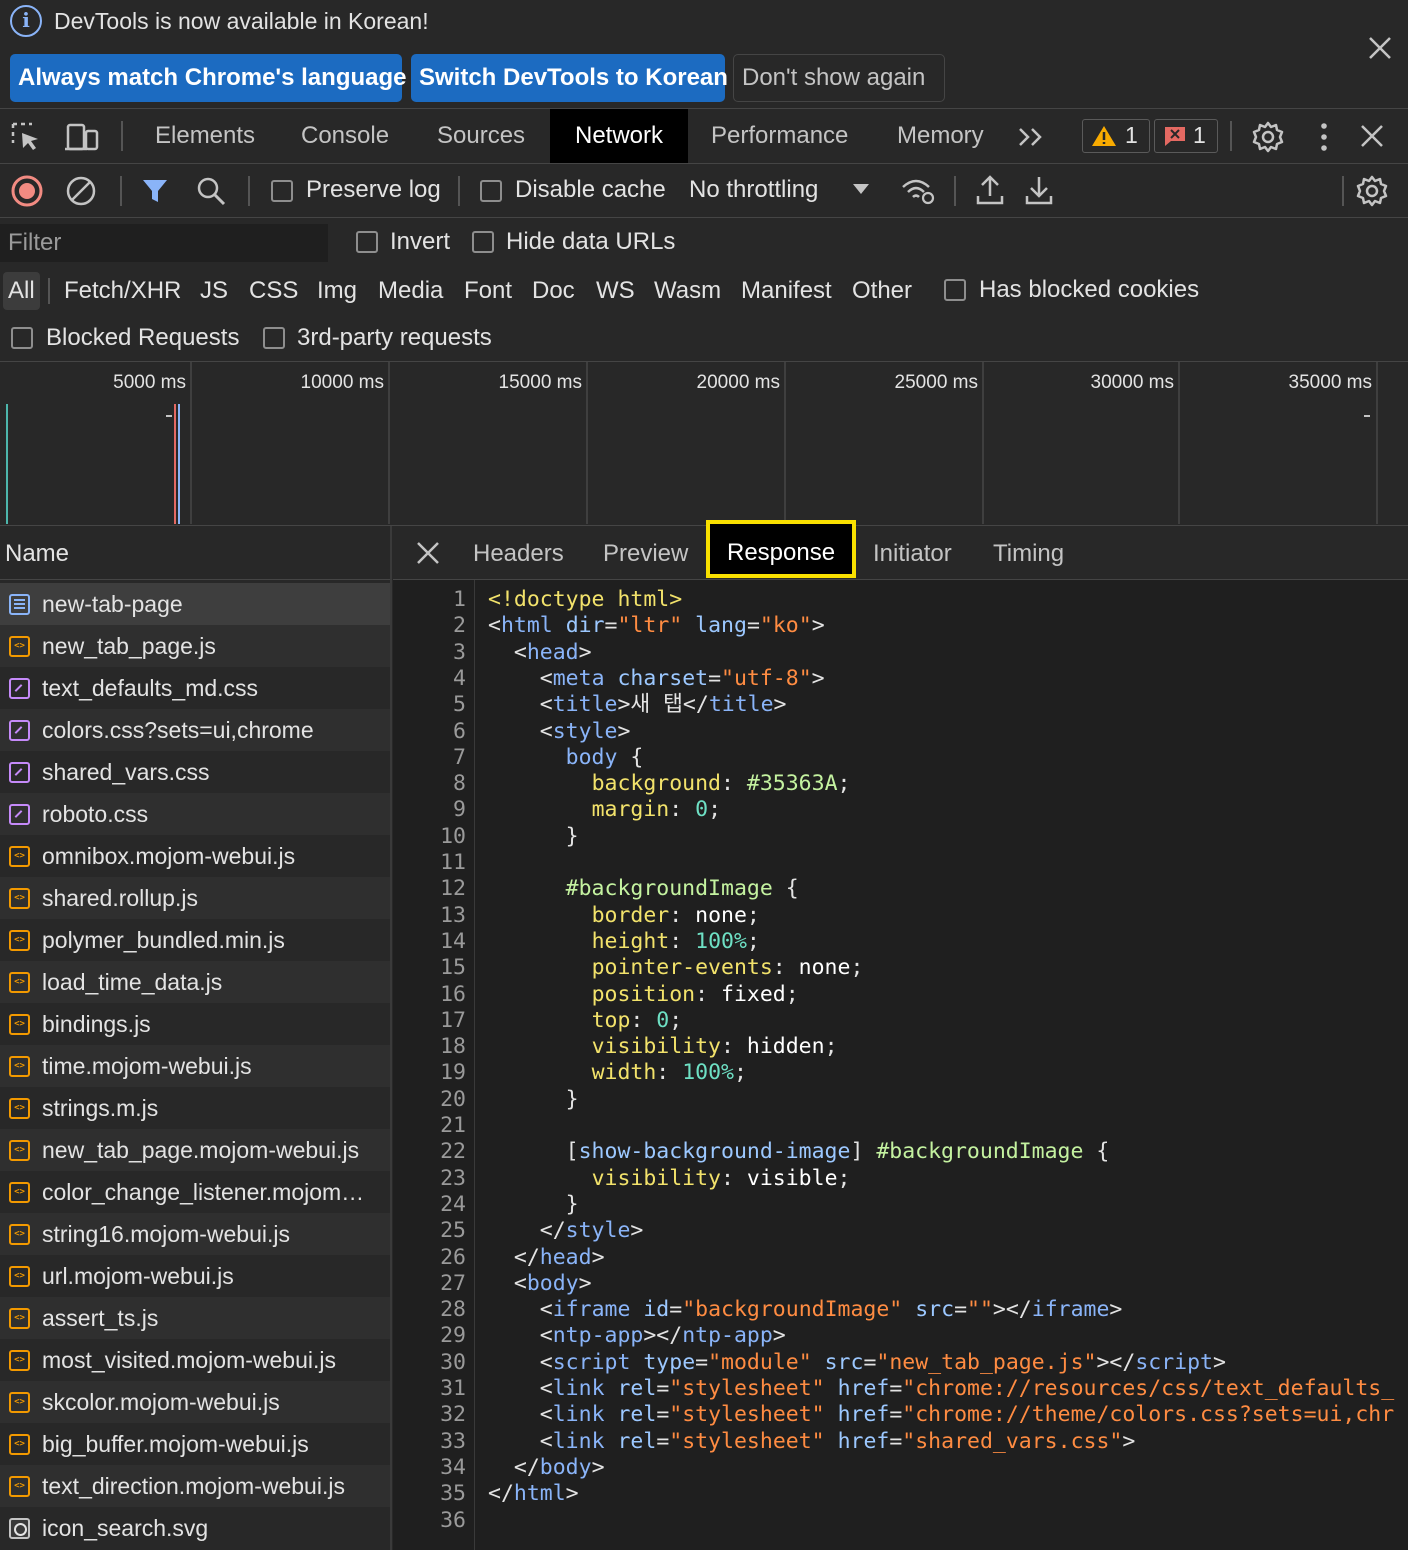  Describe the element at coordinates (785, 626) in the screenshot. I see `code-token: "ko"` at that location.